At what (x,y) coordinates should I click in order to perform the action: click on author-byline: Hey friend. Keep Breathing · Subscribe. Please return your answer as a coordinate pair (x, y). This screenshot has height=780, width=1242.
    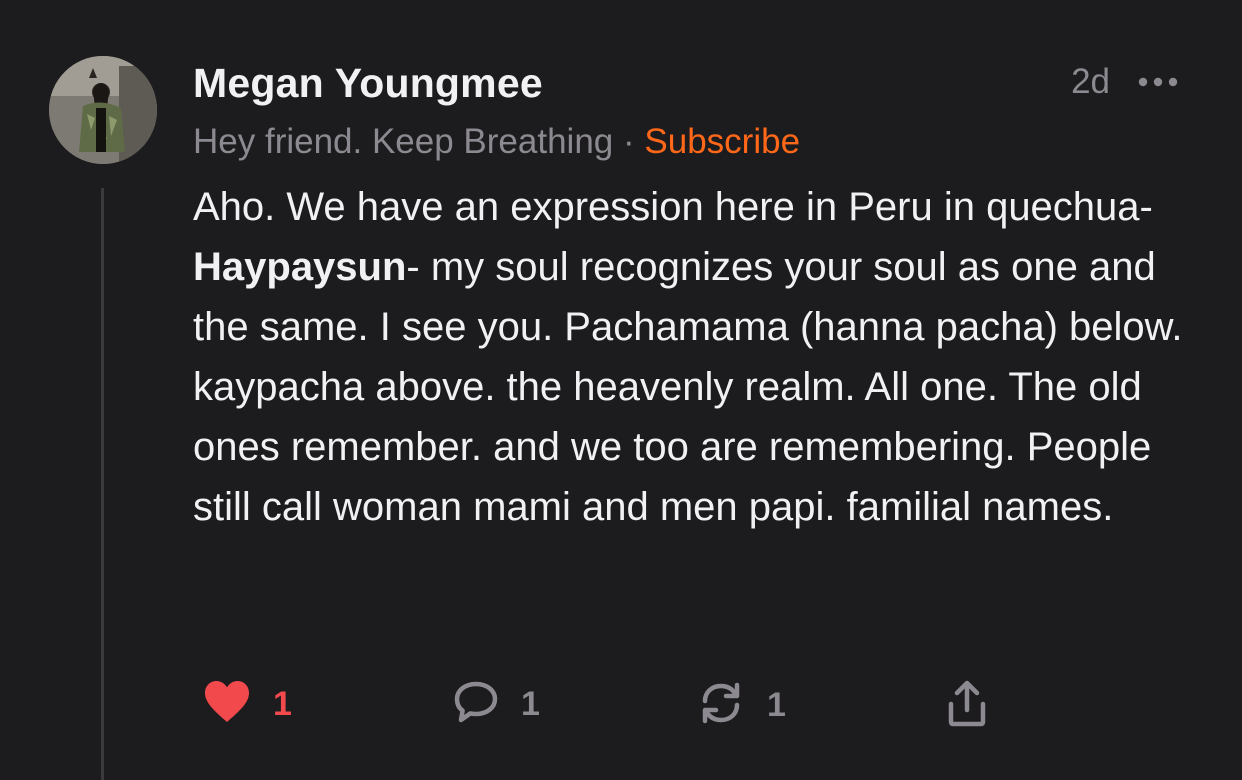
    Looking at the image, I should click on (496, 142).